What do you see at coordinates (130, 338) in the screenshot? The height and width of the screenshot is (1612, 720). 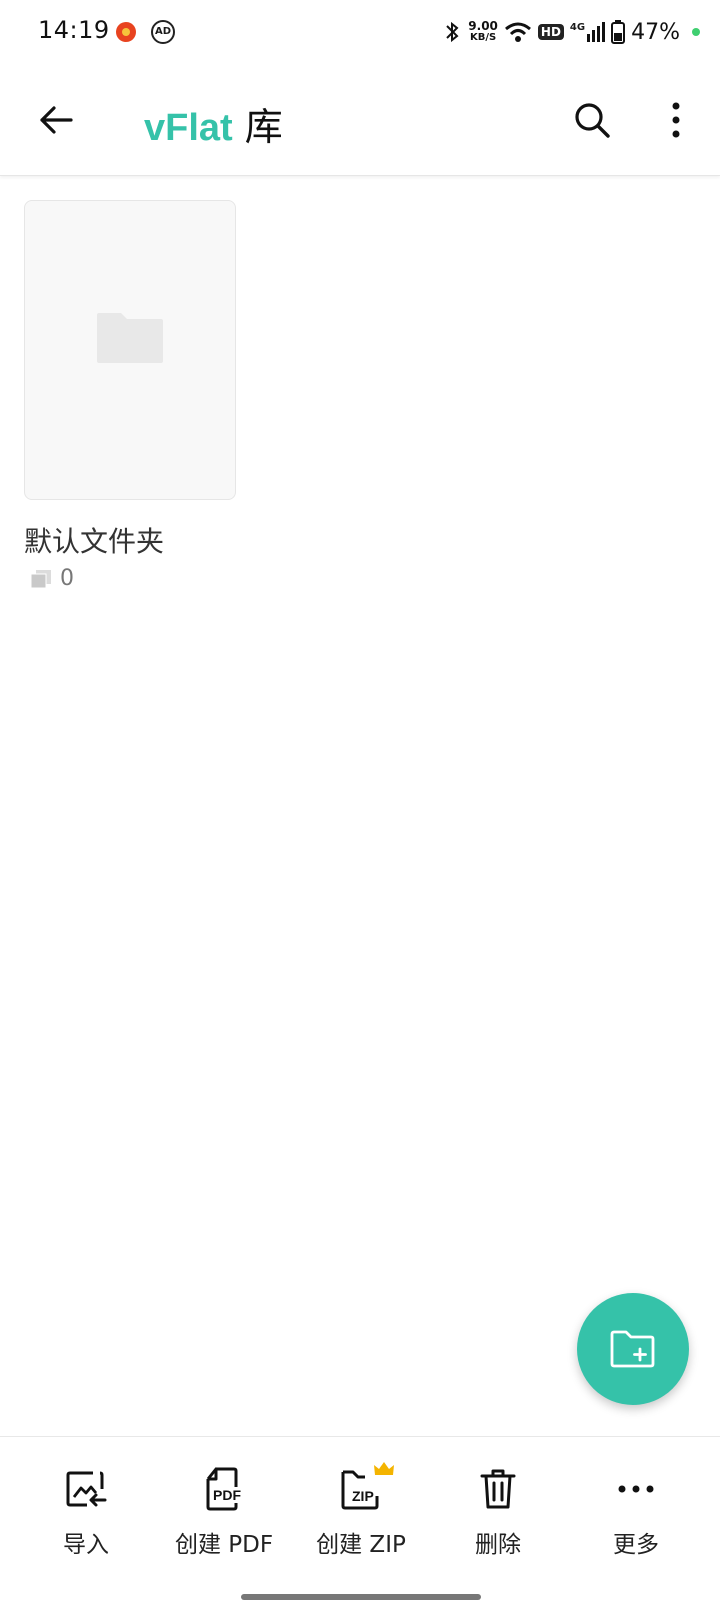 I see `folder-icon` at bounding box center [130, 338].